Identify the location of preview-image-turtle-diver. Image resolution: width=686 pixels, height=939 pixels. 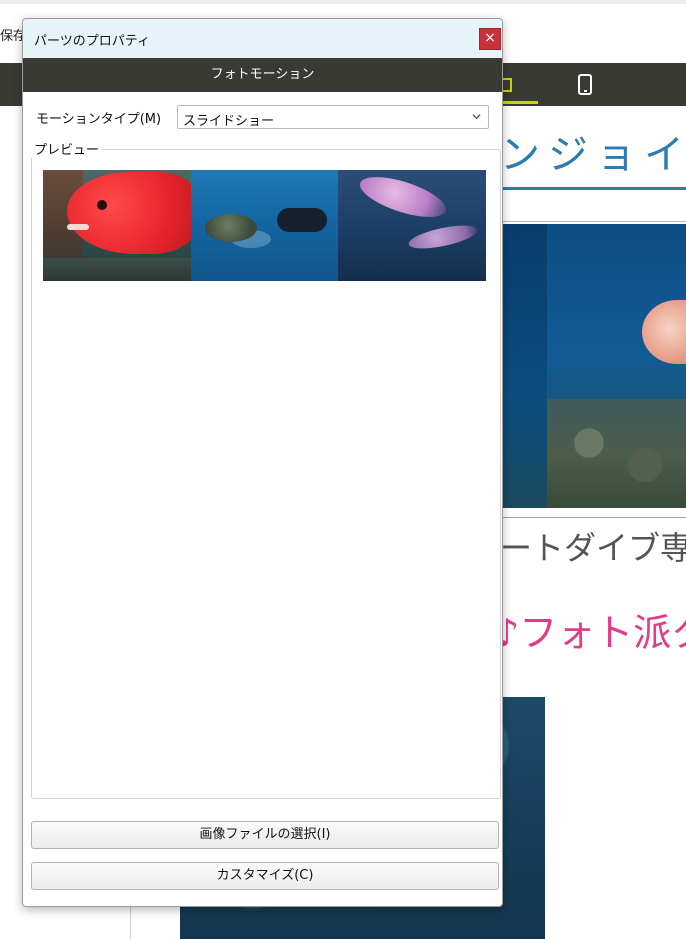
(264, 225).